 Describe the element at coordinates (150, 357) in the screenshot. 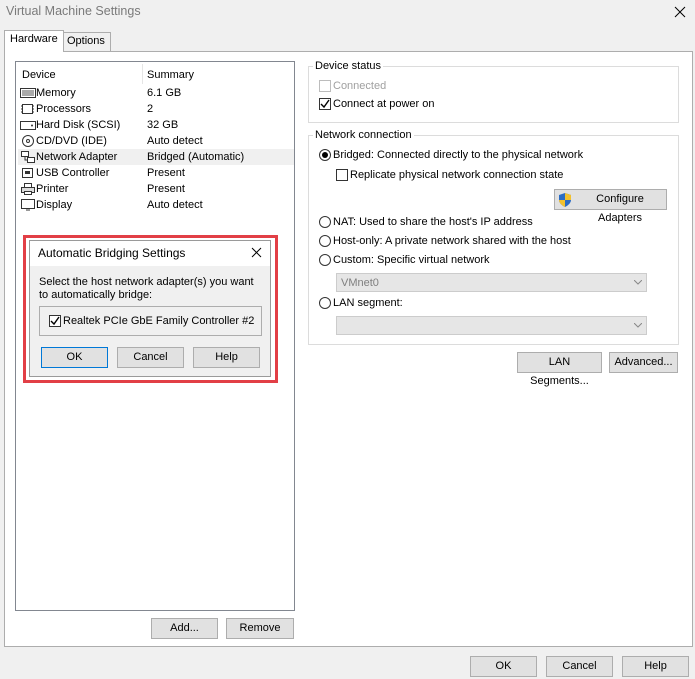

I see `bridging-cancel-button: Cancel` at that location.